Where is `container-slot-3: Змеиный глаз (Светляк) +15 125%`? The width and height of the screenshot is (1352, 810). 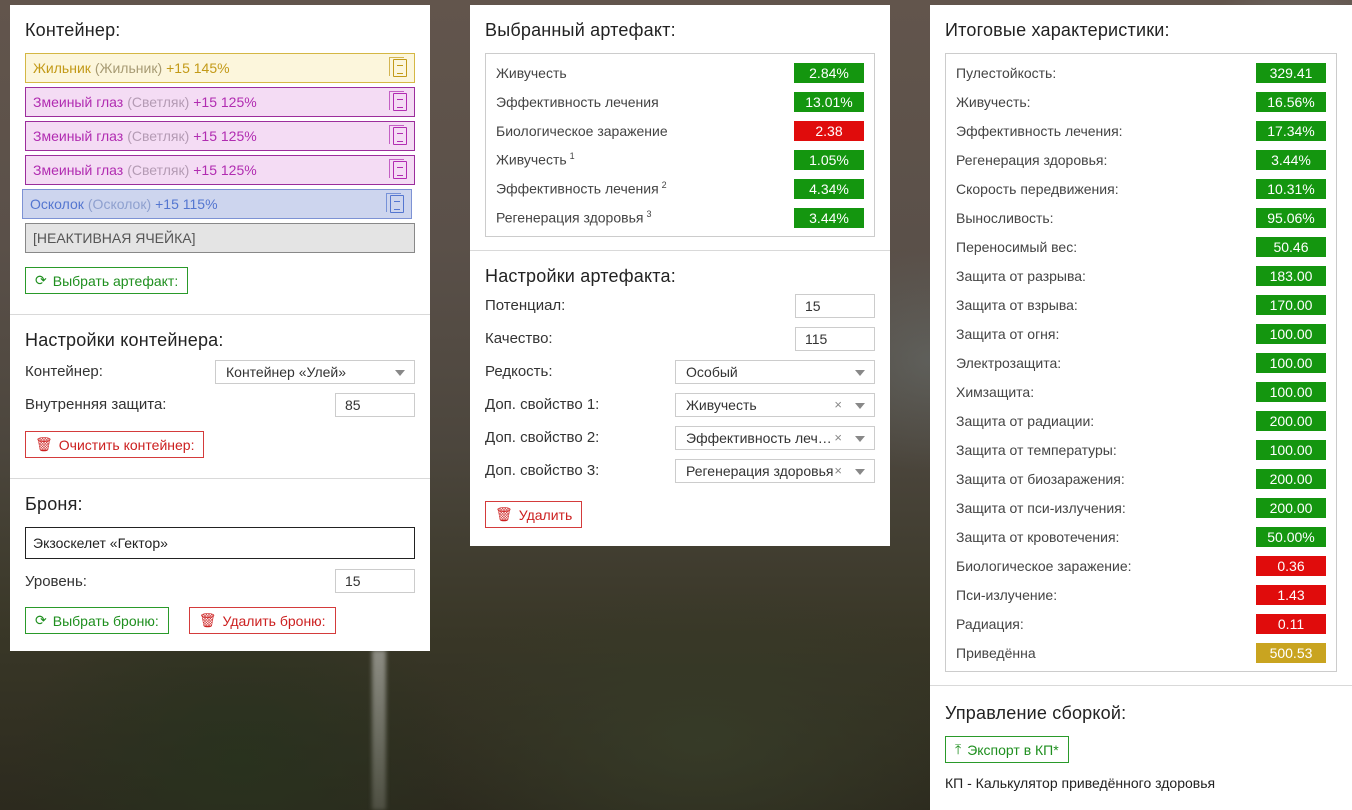 container-slot-3: Змеиный глаз (Светляк) +15 125% is located at coordinates (220, 136).